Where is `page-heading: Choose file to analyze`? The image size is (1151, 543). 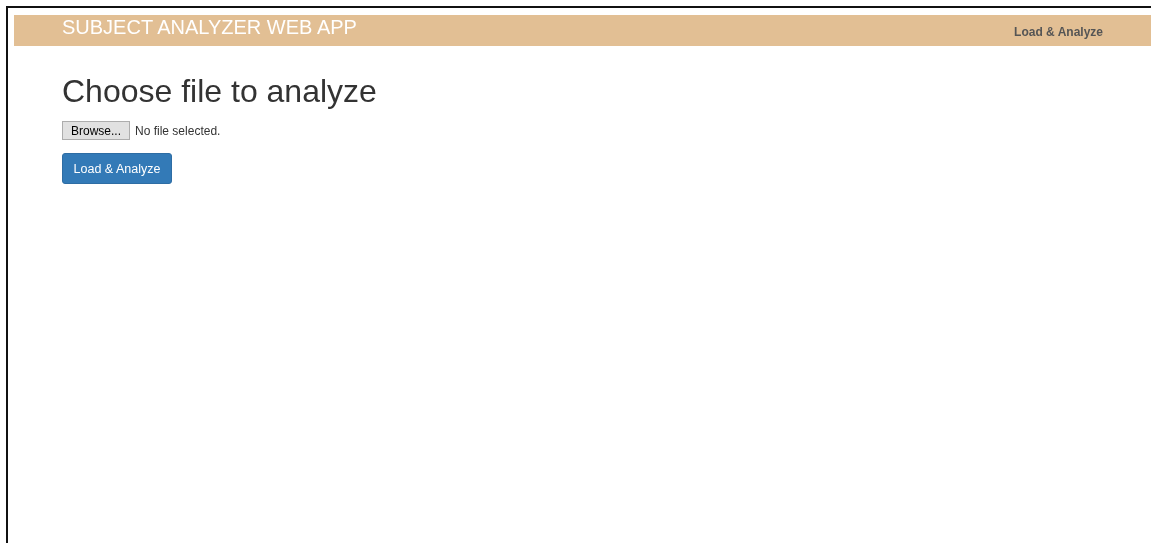 page-heading: Choose file to analyze is located at coordinates (220, 91).